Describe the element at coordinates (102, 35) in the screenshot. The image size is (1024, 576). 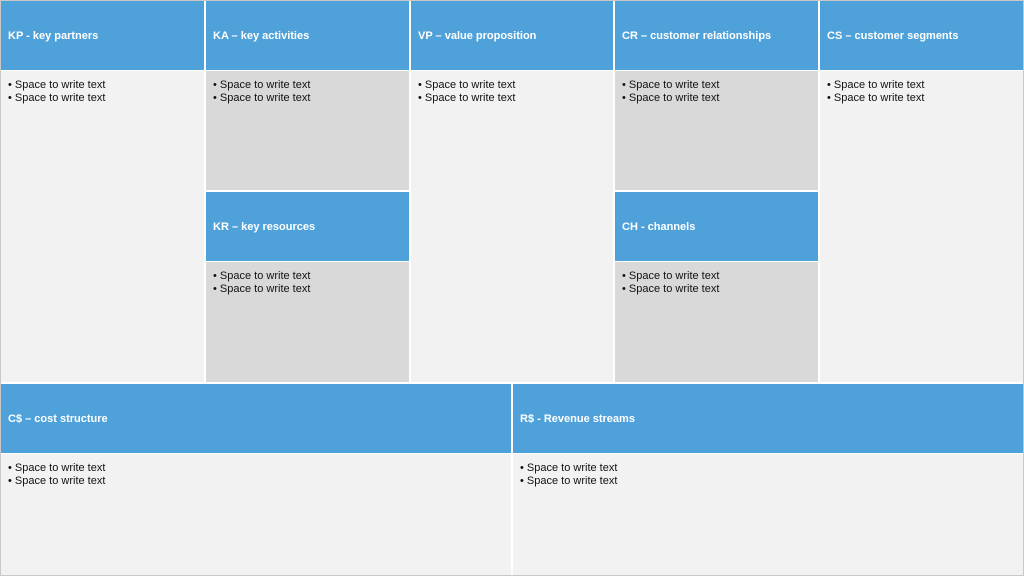
I see `block-header-kp: KP - key partners` at that location.